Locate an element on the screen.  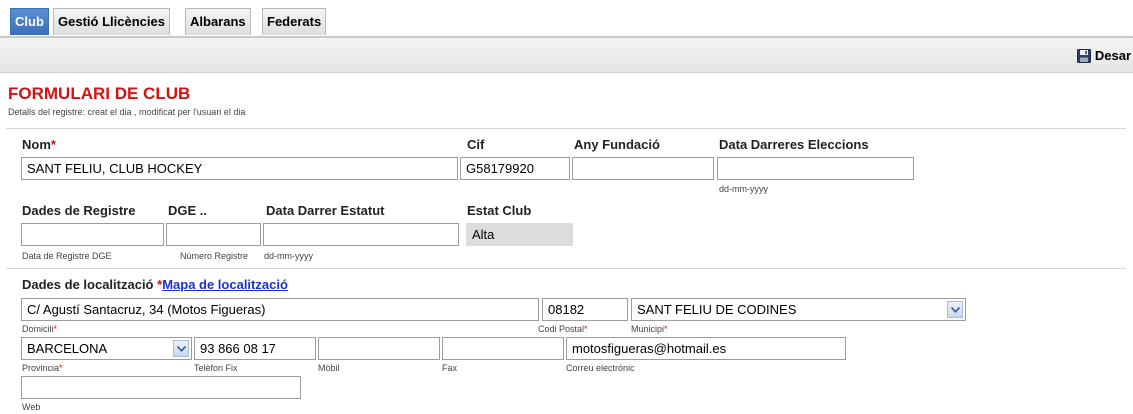
page-title: FORMULARI DE CLUB is located at coordinates (99, 93).